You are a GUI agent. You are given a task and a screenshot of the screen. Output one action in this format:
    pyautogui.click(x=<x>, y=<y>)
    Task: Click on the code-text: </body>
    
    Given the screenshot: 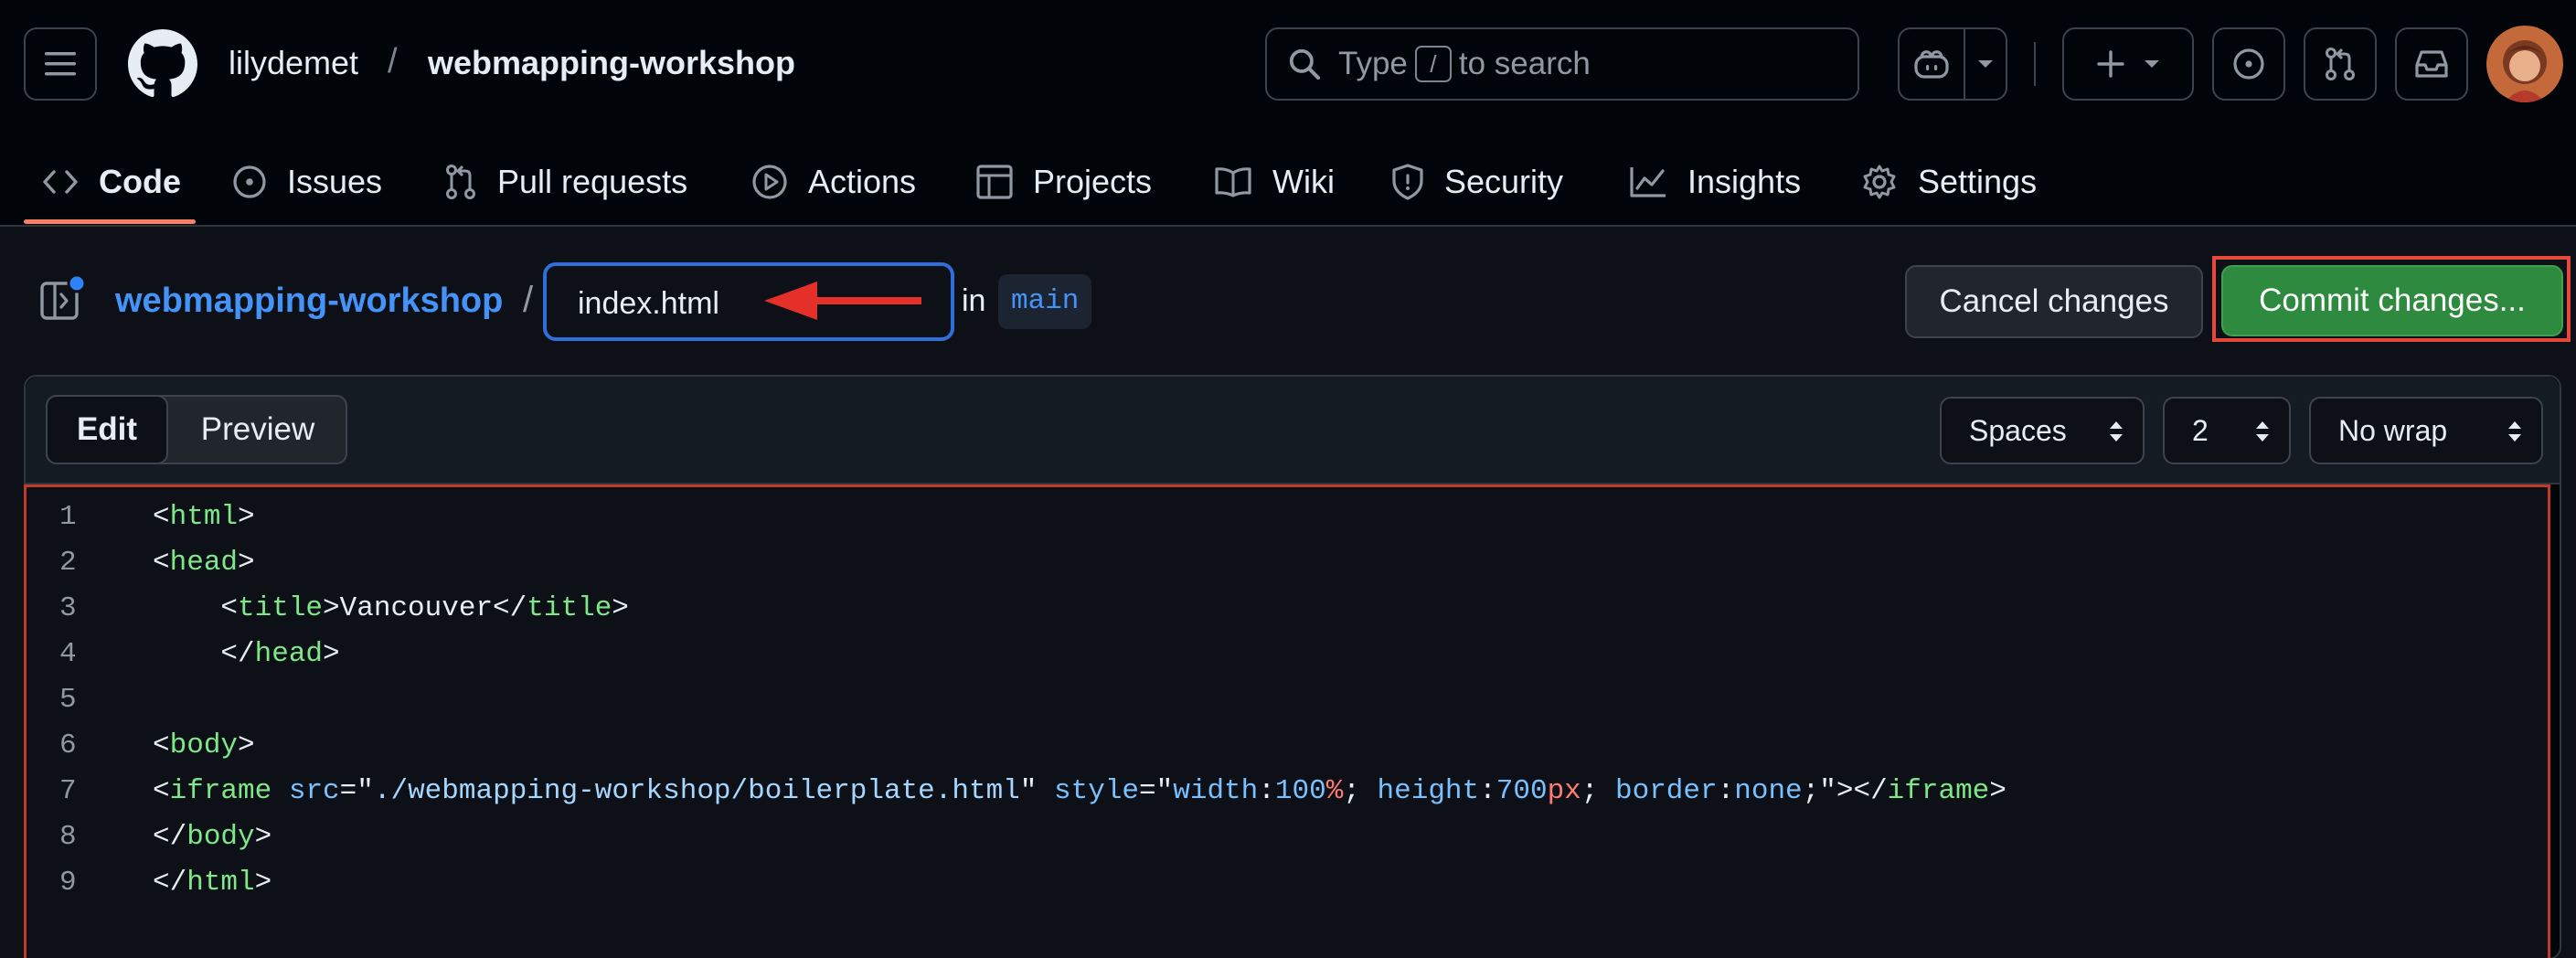 What is the action you would take?
    pyautogui.click(x=212, y=837)
    